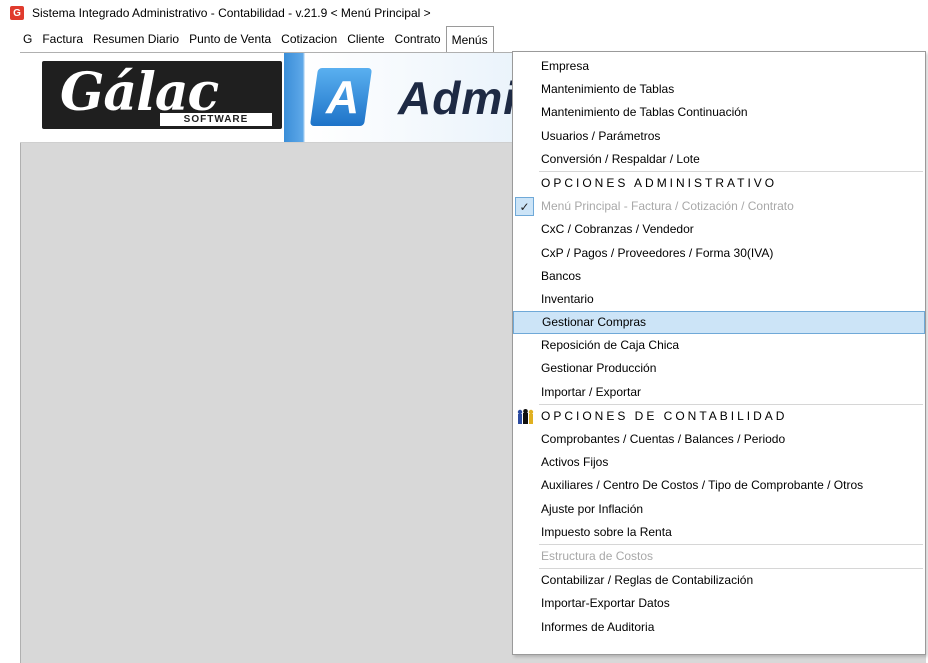 The width and height of the screenshot is (928, 663). Describe the element at coordinates (719, 136) in the screenshot. I see `menu-item-usuarios-parametros: Usuarios / Parámetros` at that location.